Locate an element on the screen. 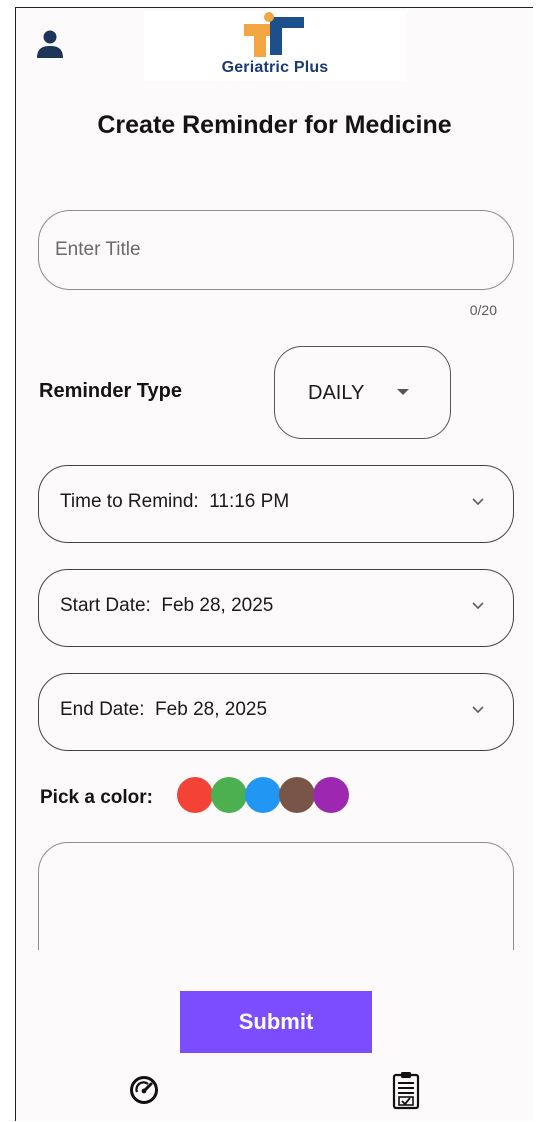  caret-down-icon is located at coordinates (403, 392).